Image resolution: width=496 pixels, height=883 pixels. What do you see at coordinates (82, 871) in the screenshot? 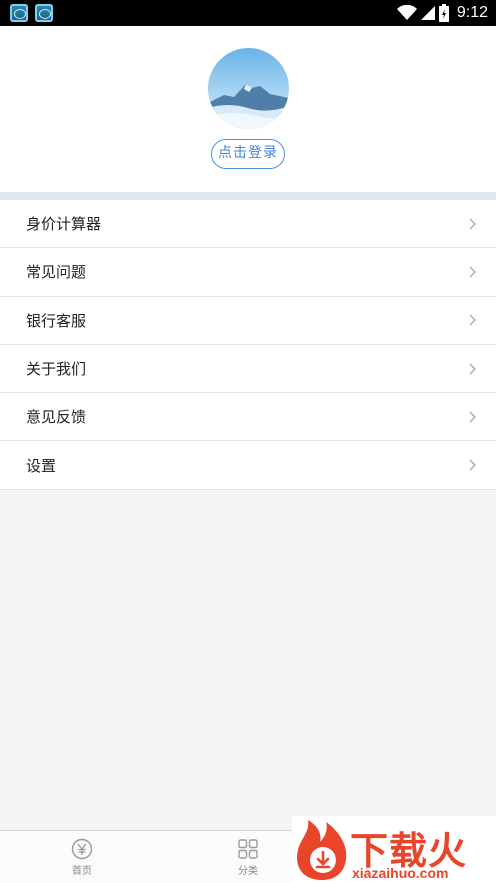
I see `nav-item-label: 首页` at bounding box center [82, 871].